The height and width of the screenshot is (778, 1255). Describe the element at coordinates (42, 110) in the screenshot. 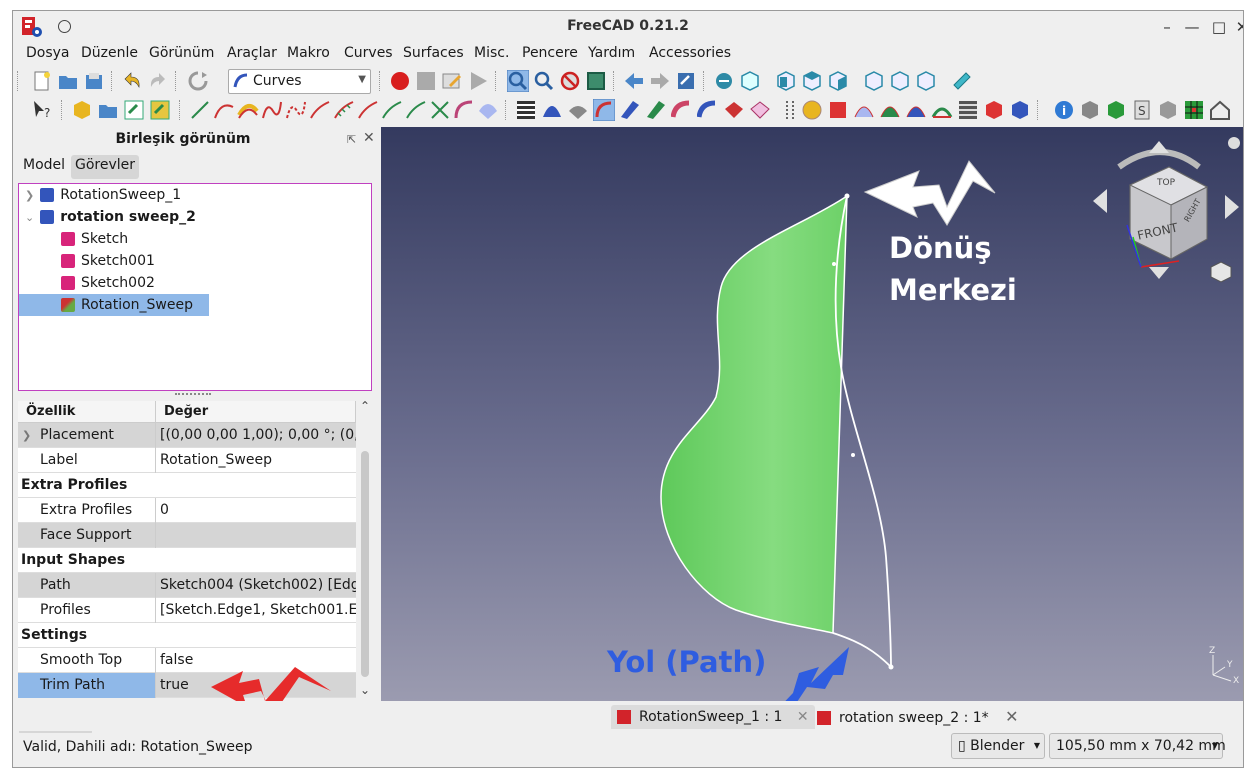

I see `whats-this-icon: ?` at that location.